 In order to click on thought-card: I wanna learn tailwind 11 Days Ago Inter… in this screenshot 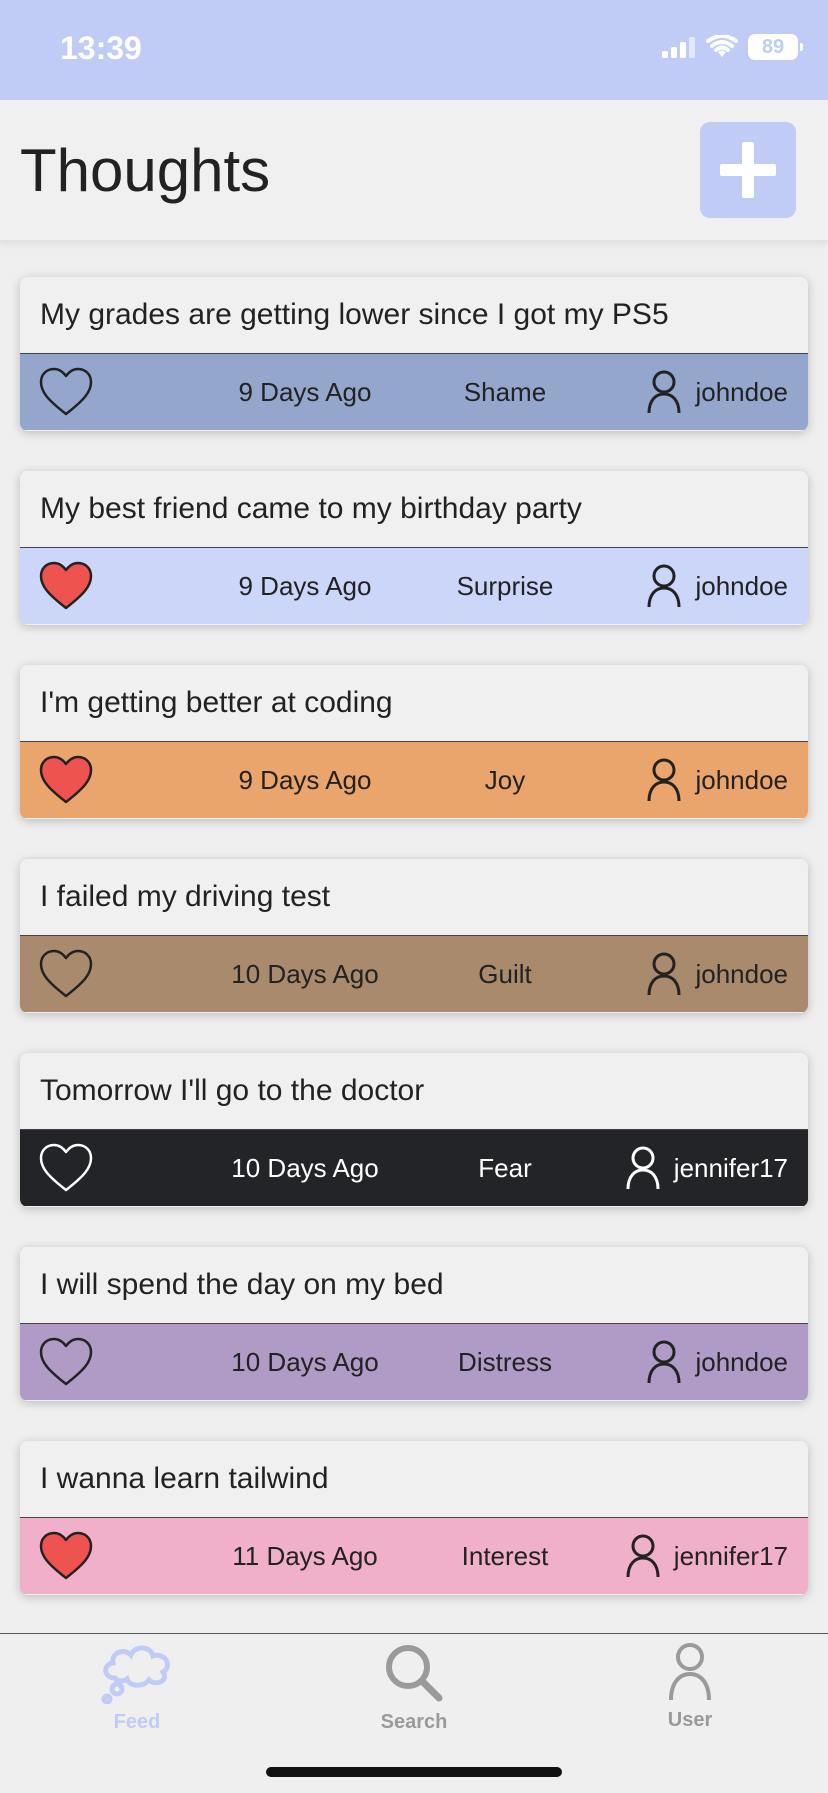, I will do `click(414, 1518)`.